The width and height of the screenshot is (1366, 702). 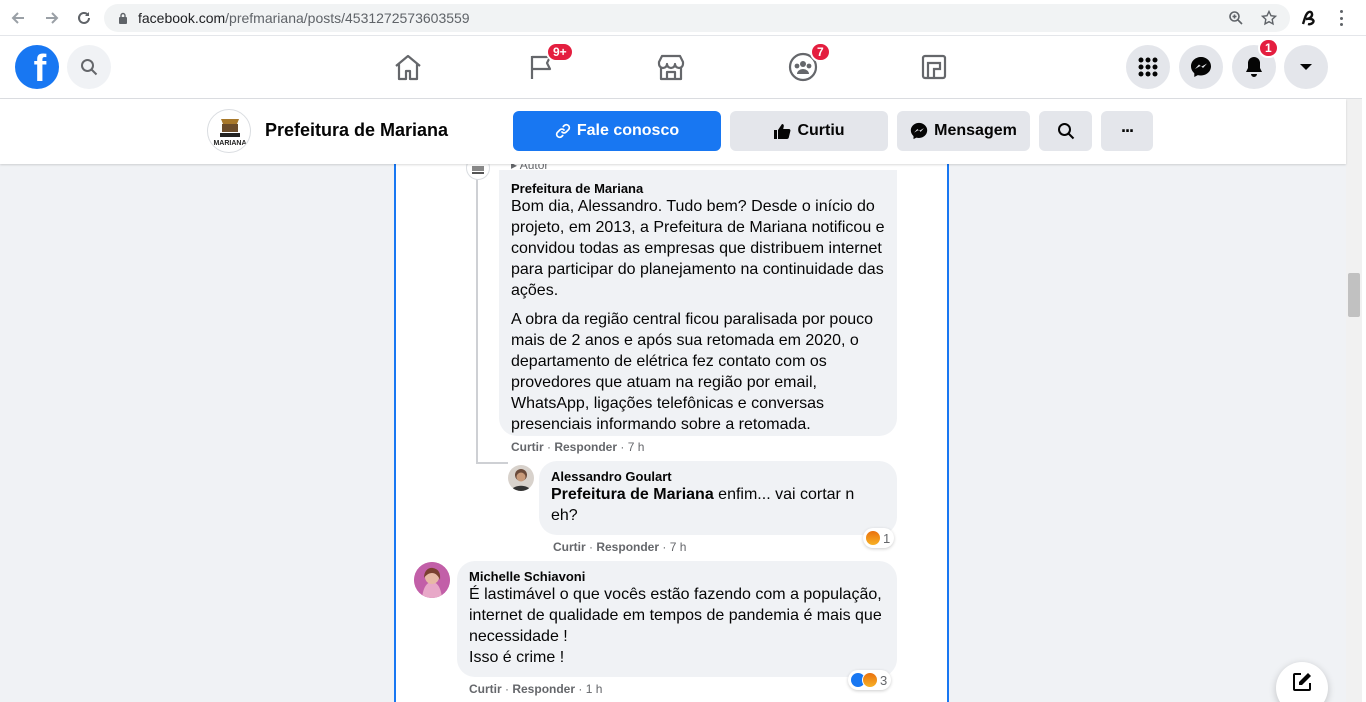 What do you see at coordinates (560, 52) in the screenshot?
I see `groups-badge: 9+` at bounding box center [560, 52].